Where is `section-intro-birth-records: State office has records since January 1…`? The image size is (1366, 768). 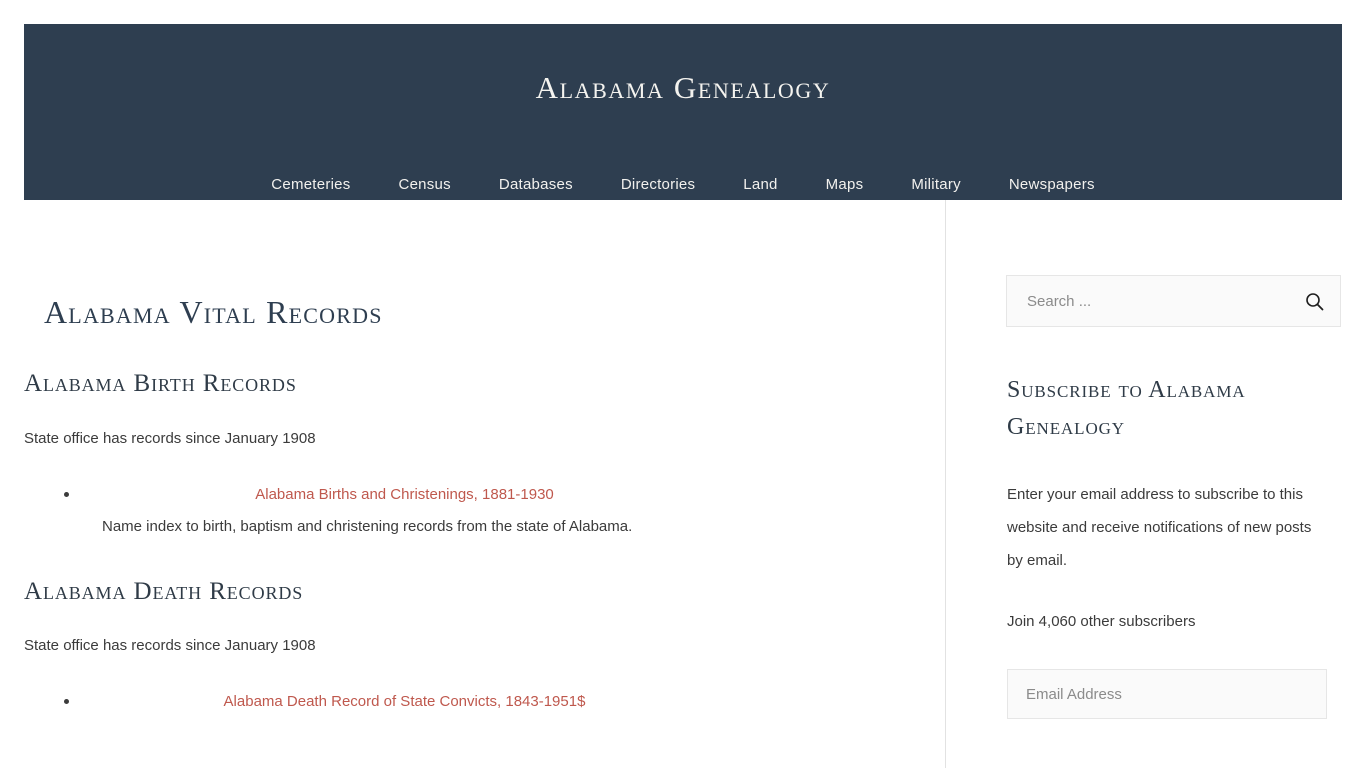 section-intro-birth-records: State office has records since January 1… is located at coordinates (170, 438).